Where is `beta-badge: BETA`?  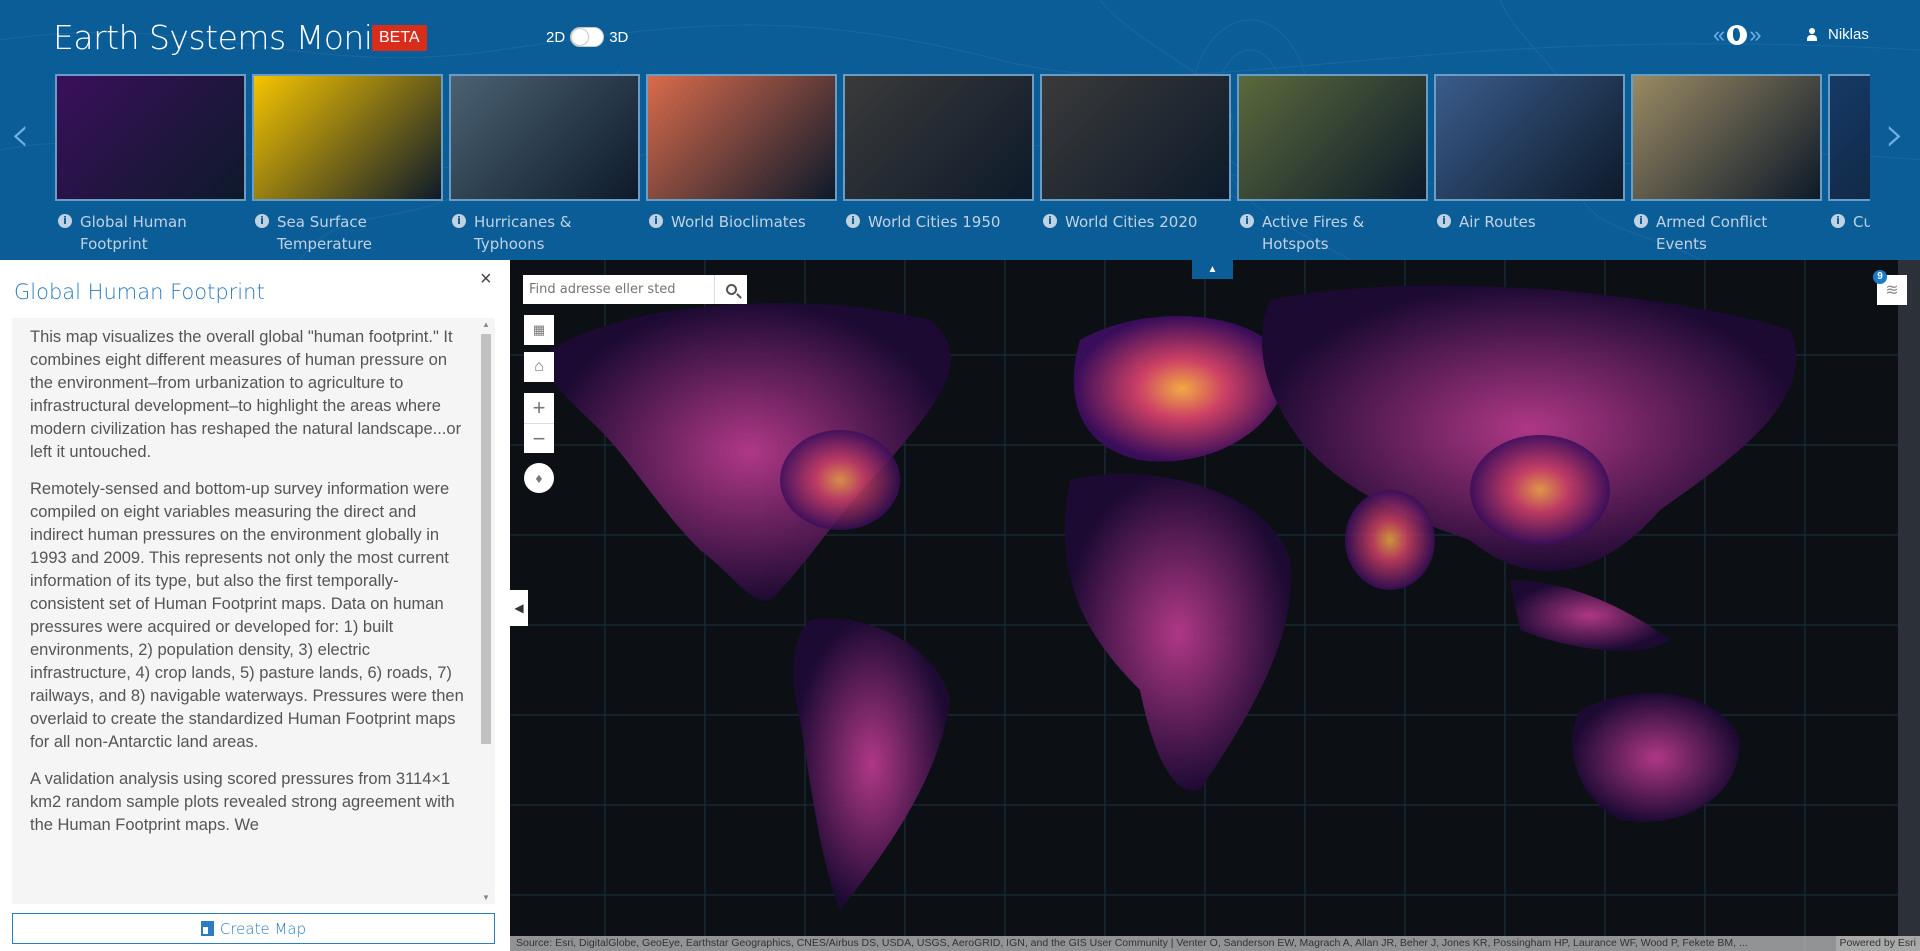
beta-badge: BETA is located at coordinates (399, 38).